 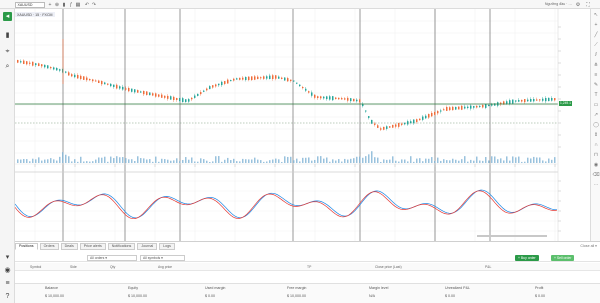 What do you see at coordinates (527, 257) in the screenshot?
I see `buy-order-button: + Buy order` at bounding box center [527, 257].